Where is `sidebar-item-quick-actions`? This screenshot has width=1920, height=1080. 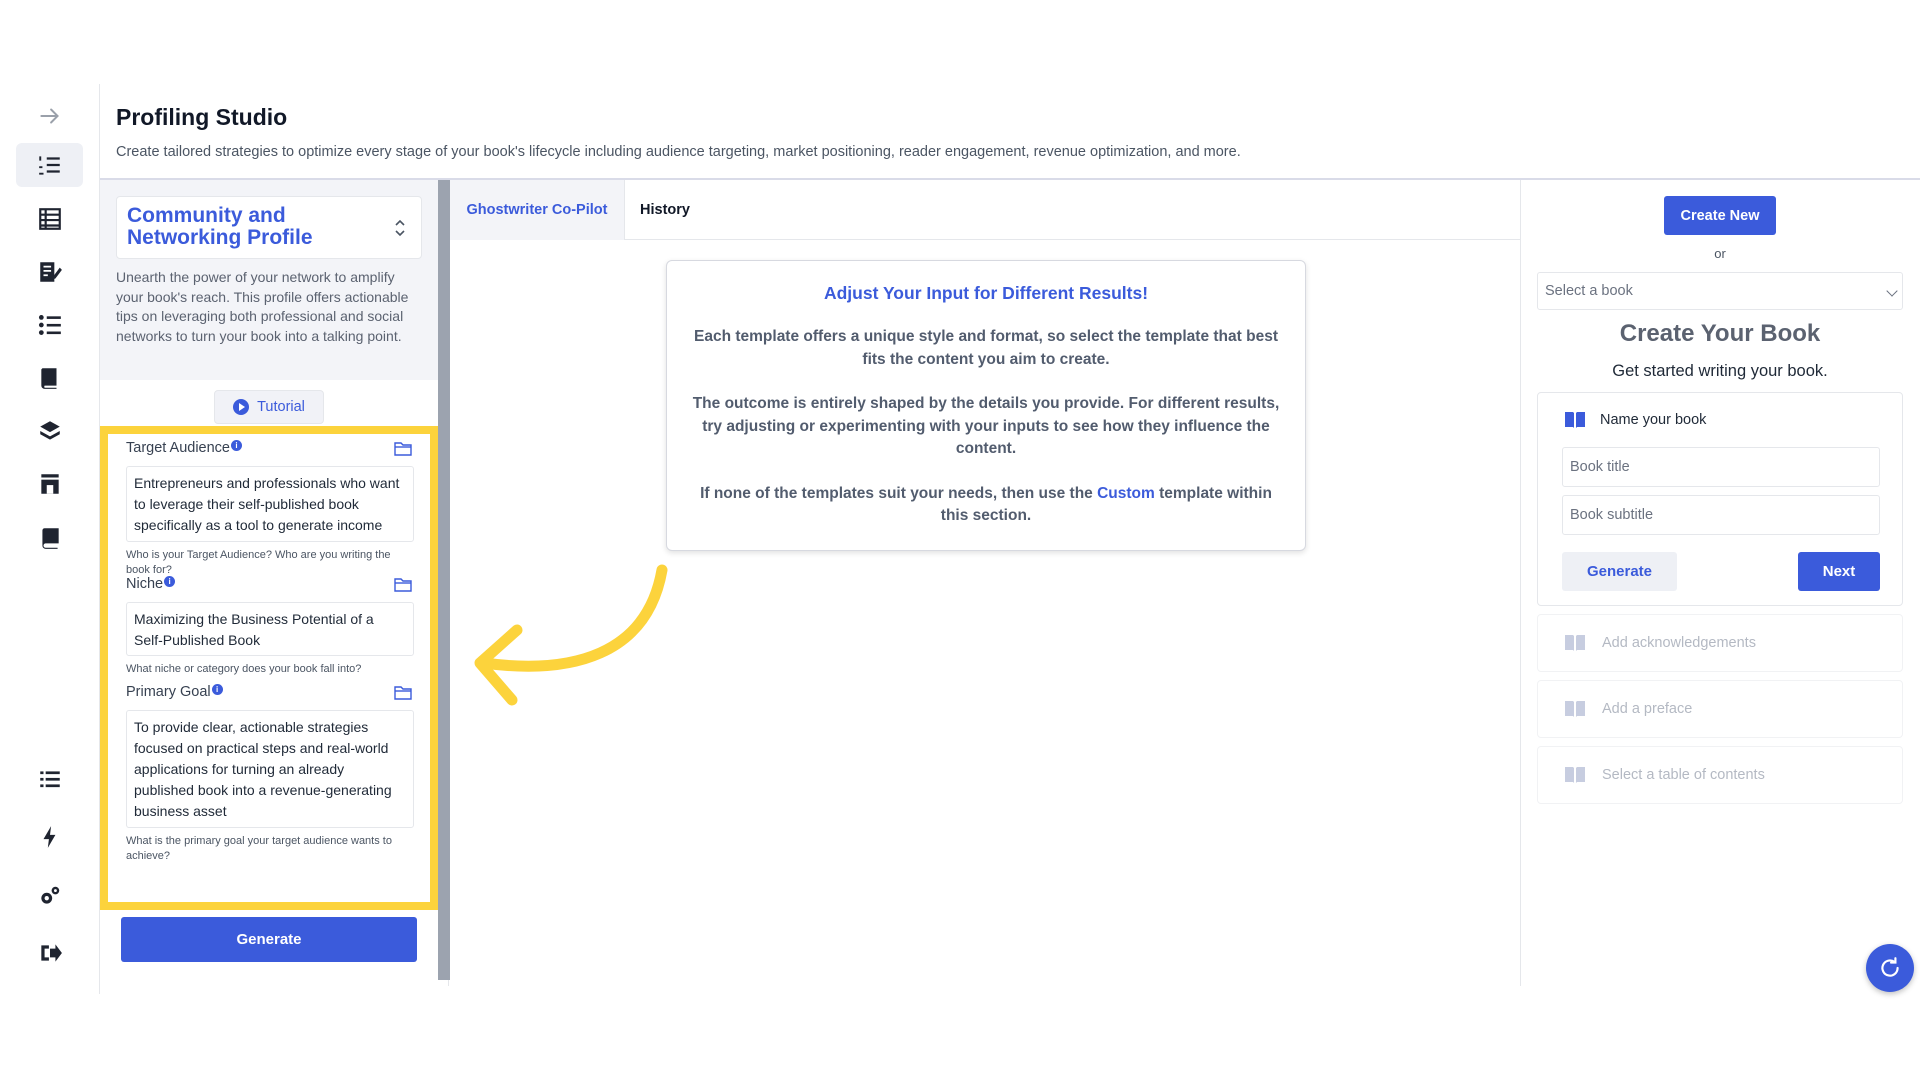
sidebar-item-quick-actions is located at coordinates (49, 837).